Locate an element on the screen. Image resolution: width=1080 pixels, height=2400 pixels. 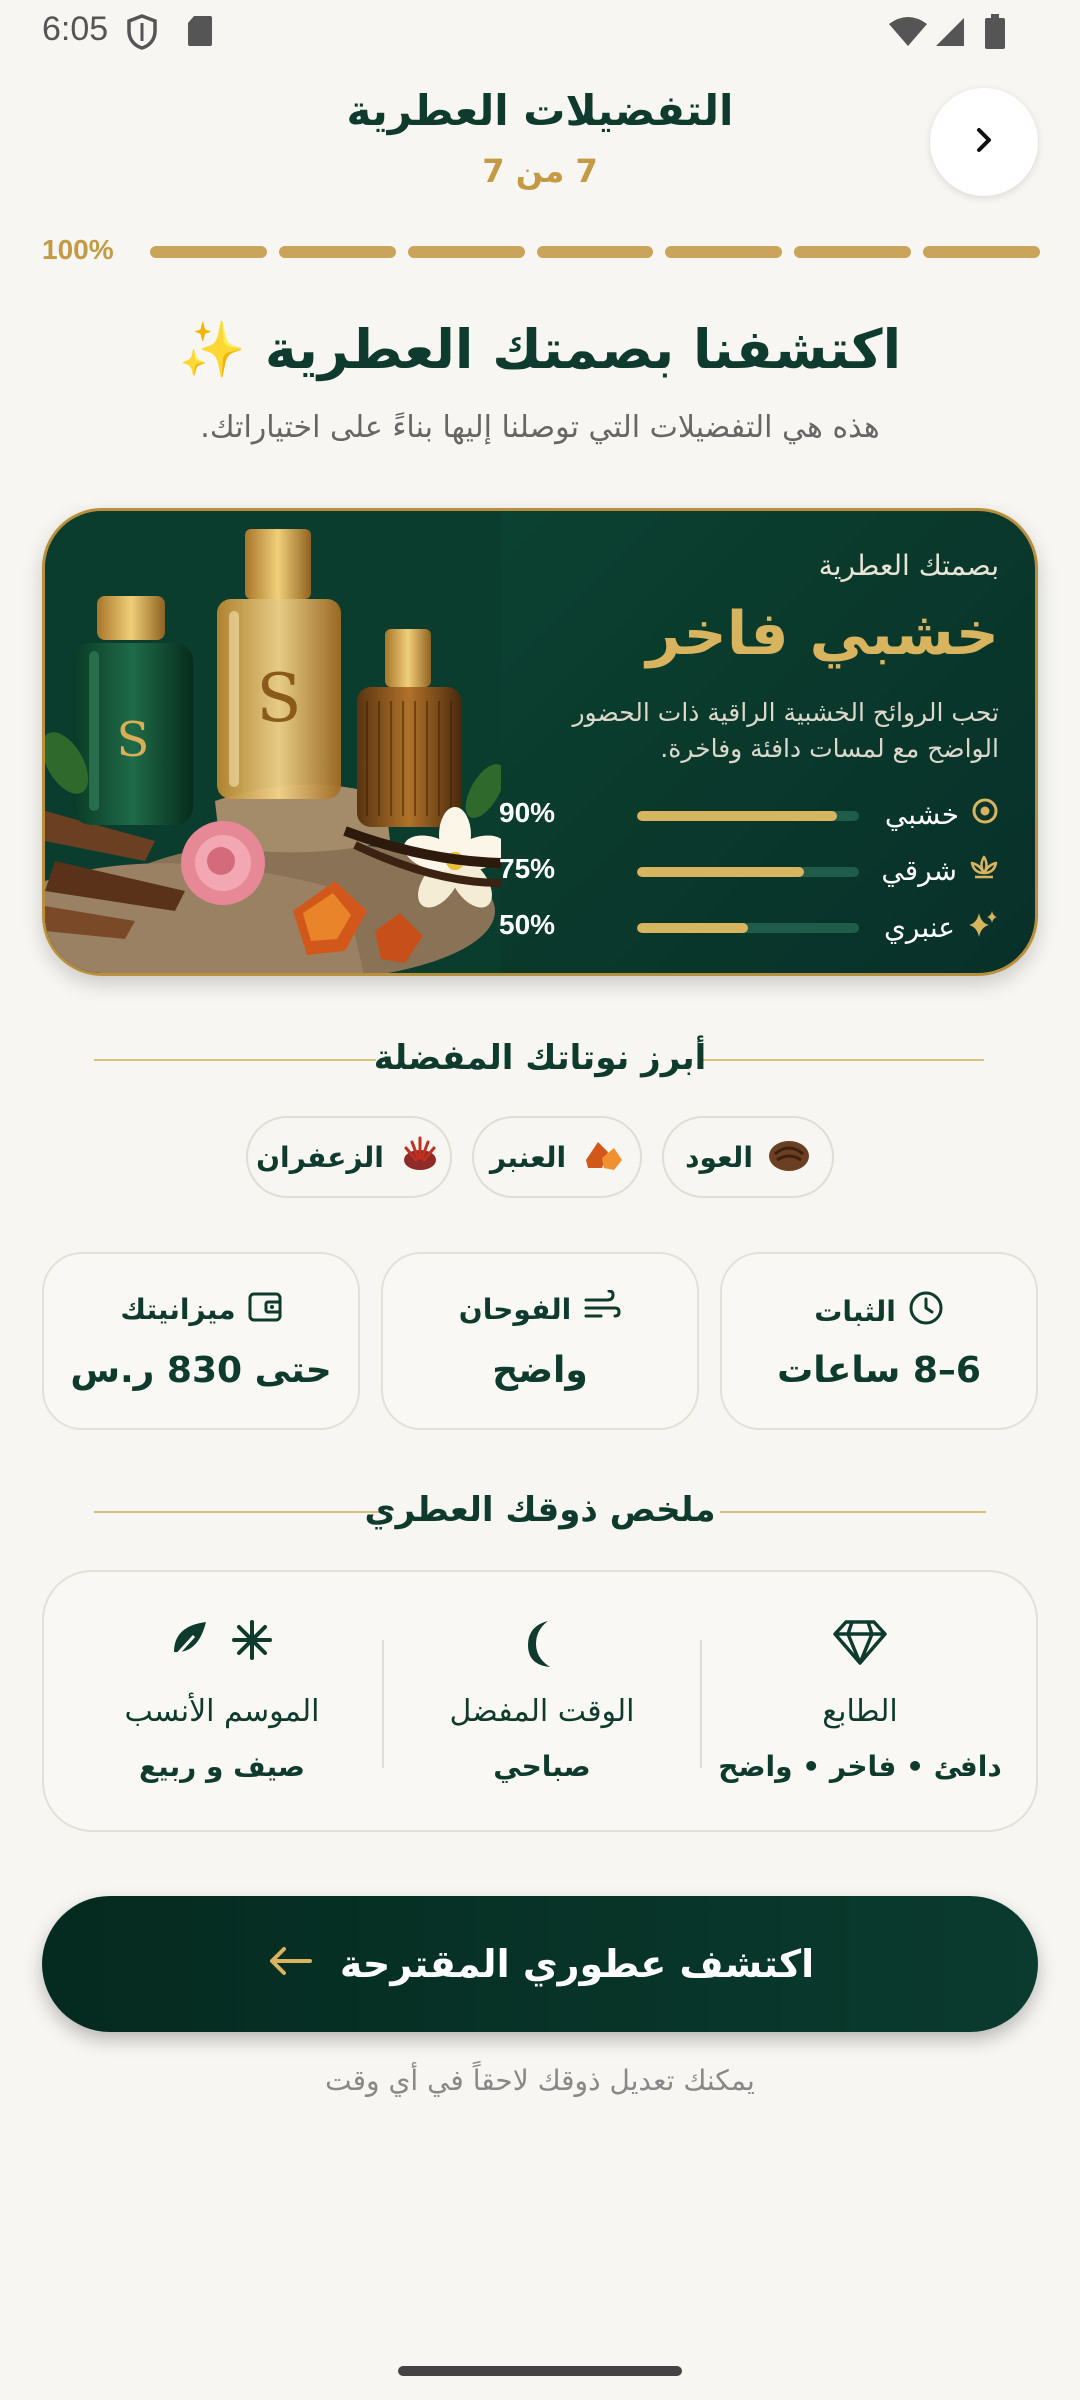
note-percent: 50% is located at coordinates (527, 924).